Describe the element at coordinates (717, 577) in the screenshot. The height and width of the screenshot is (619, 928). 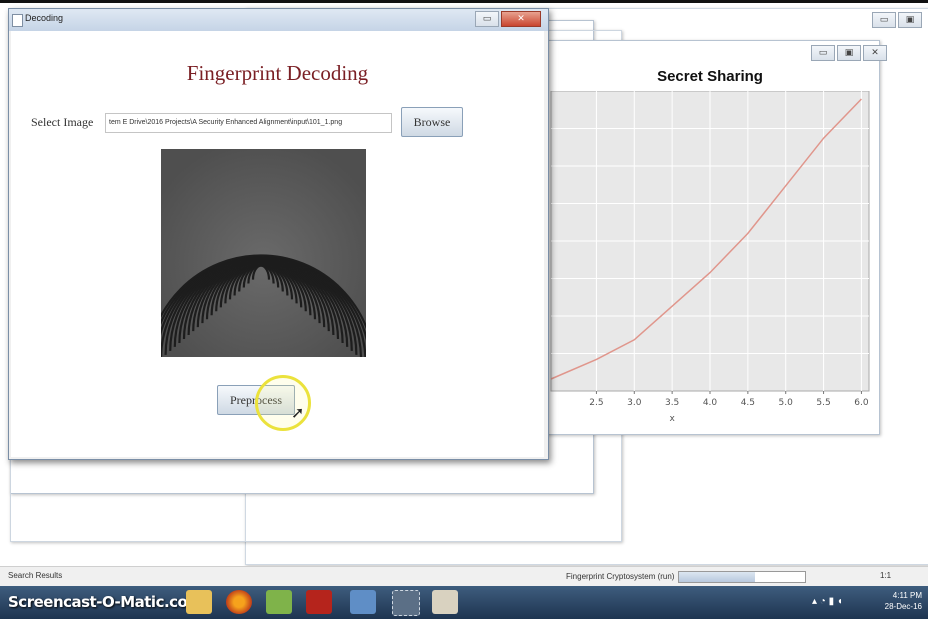
I see `task-progress-fill` at that location.